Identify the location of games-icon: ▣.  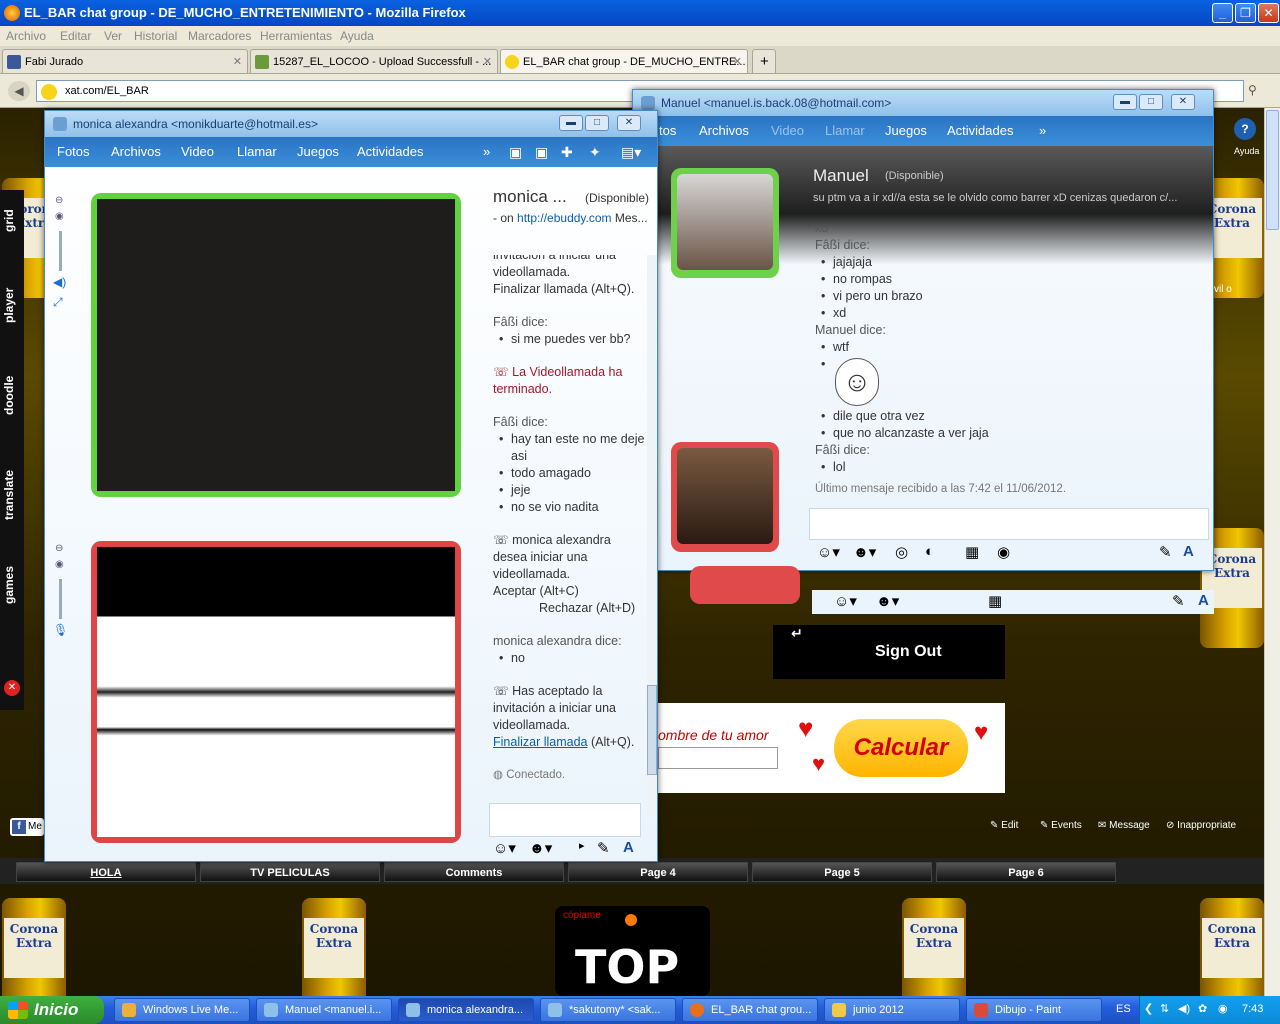
(541, 152).